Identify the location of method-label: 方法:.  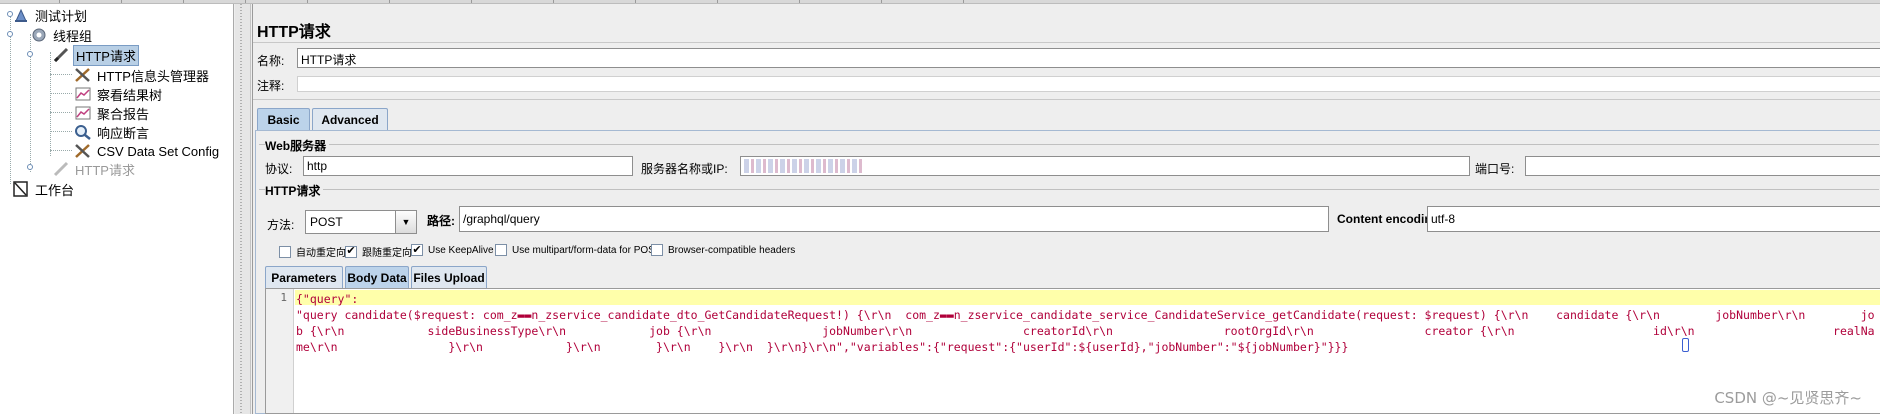
(281, 225).